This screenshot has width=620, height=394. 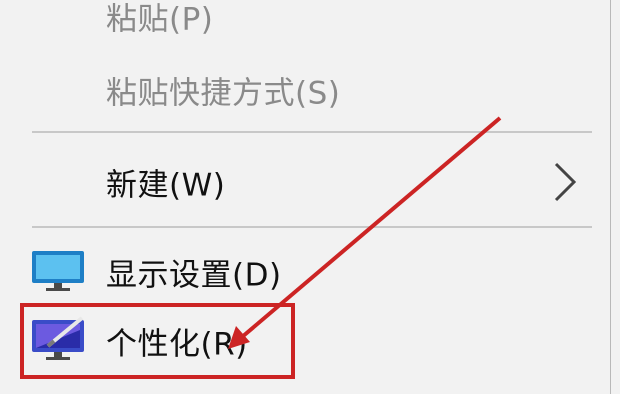 What do you see at coordinates (157, 341) in the screenshot?
I see `annotation-highlight-box` at bounding box center [157, 341].